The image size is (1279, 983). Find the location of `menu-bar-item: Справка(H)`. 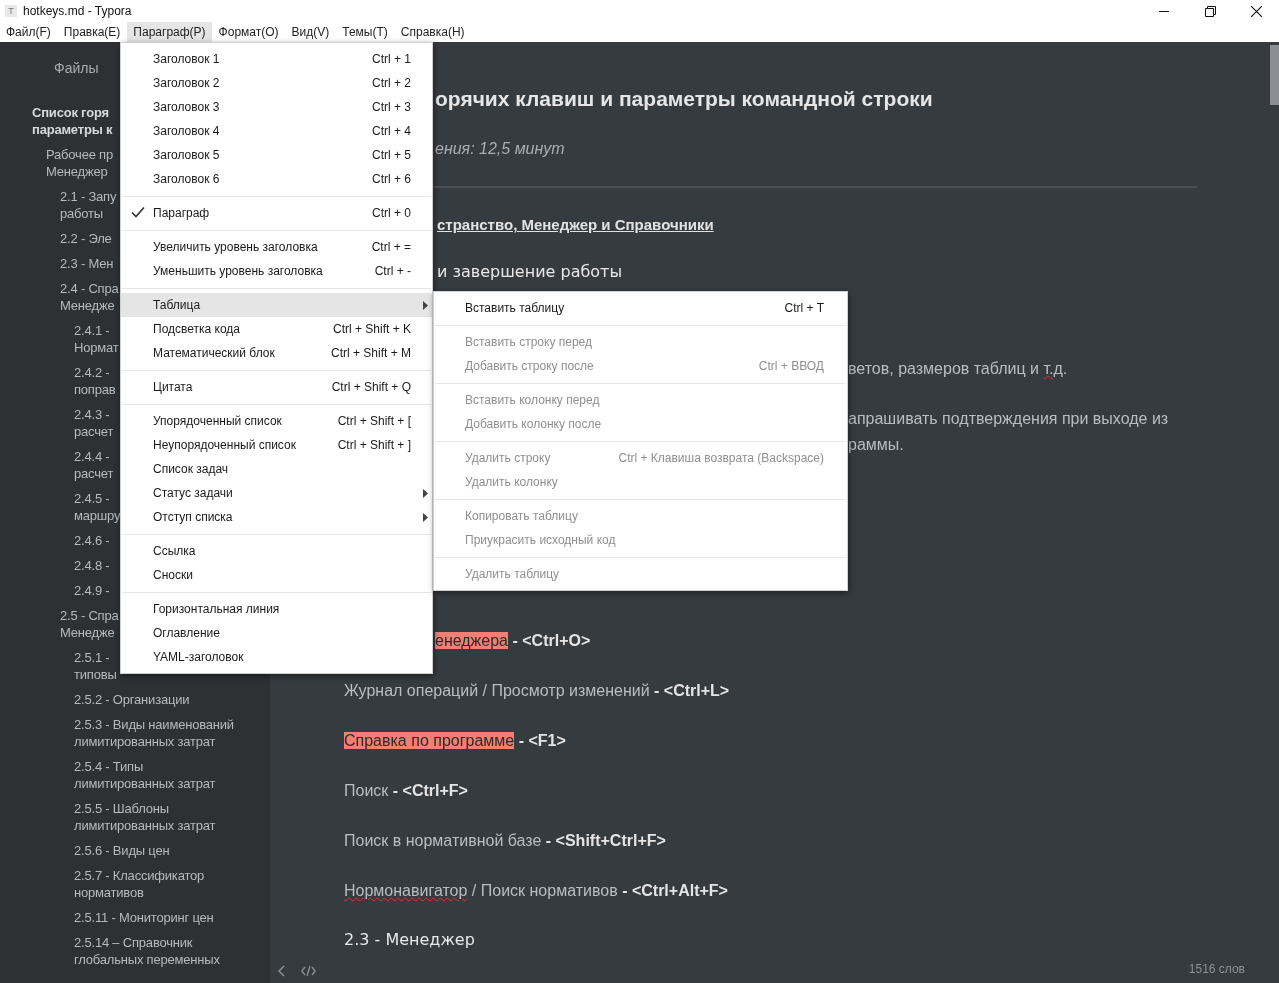

menu-bar-item: Справка(H) is located at coordinates (432, 32).